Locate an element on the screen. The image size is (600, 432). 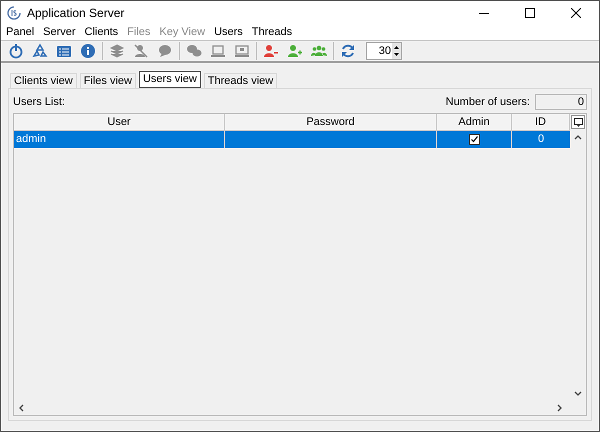
power-icon is located at coordinates (16, 51).